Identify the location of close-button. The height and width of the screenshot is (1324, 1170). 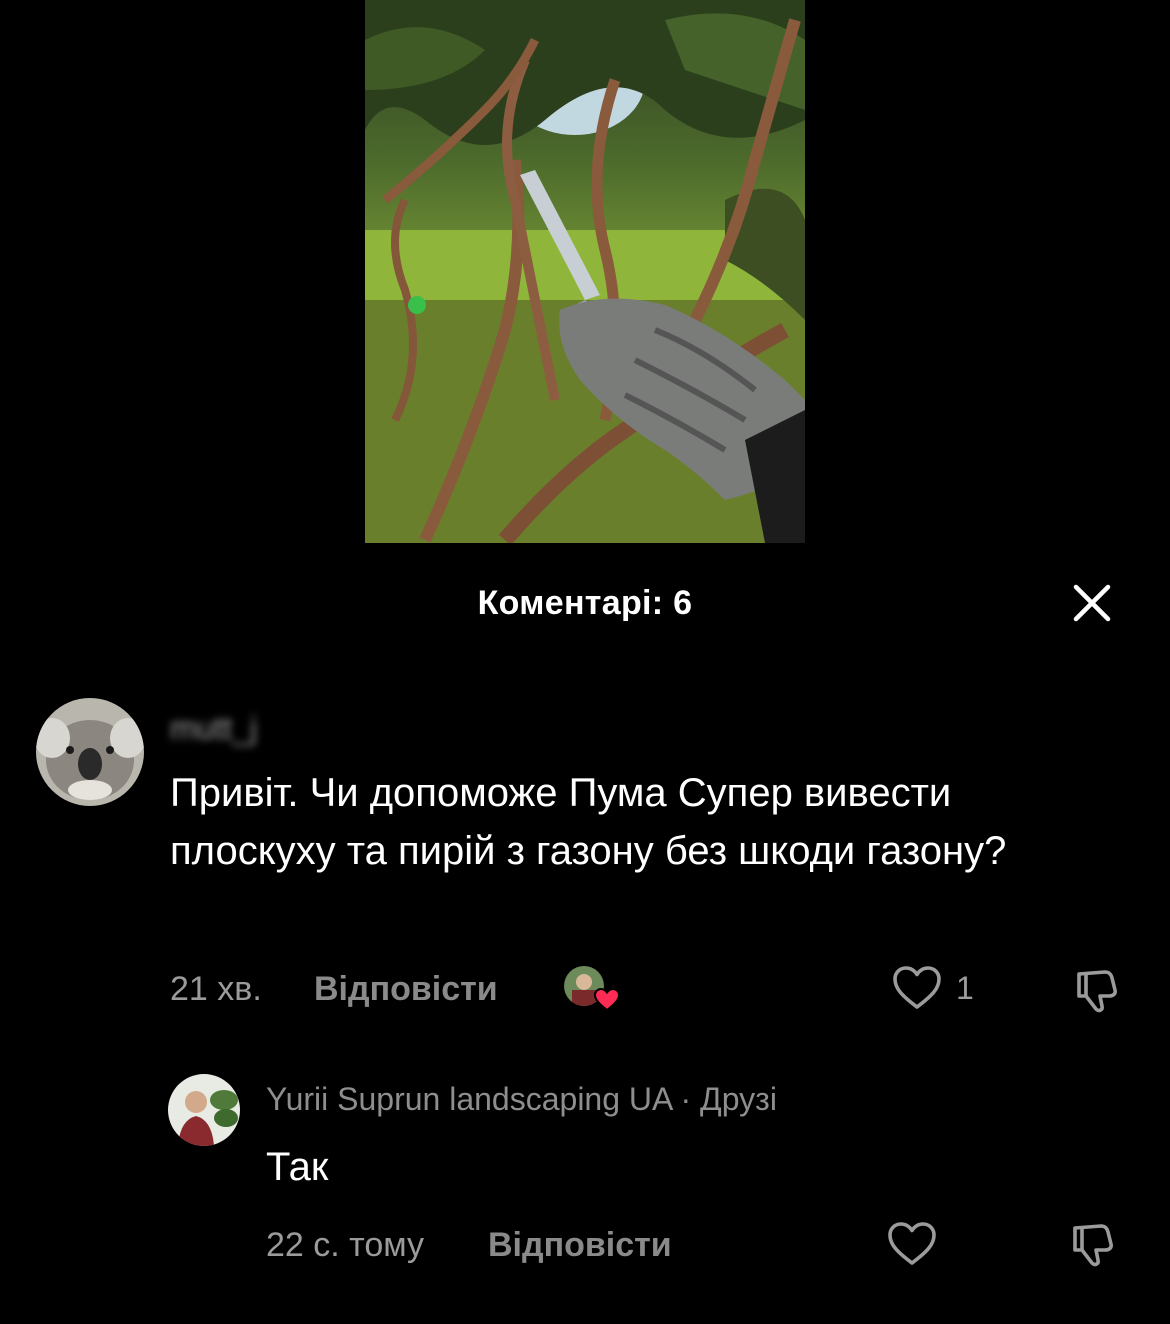
(1092, 603).